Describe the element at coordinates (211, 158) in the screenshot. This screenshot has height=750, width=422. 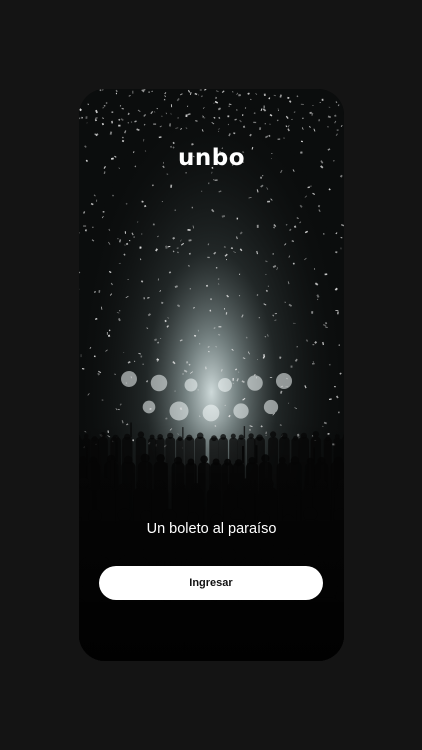
I see `app-logo: unbo` at that location.